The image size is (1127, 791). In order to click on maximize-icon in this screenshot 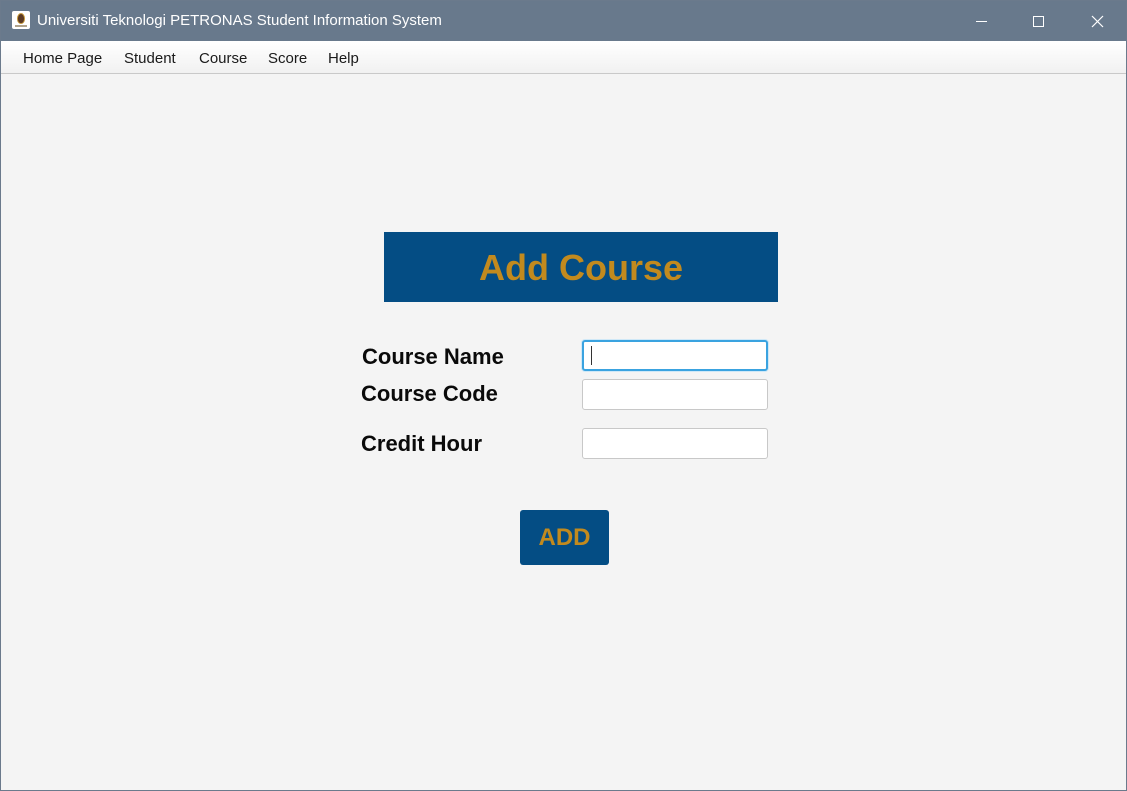, I will do `click(1038, 21)`.